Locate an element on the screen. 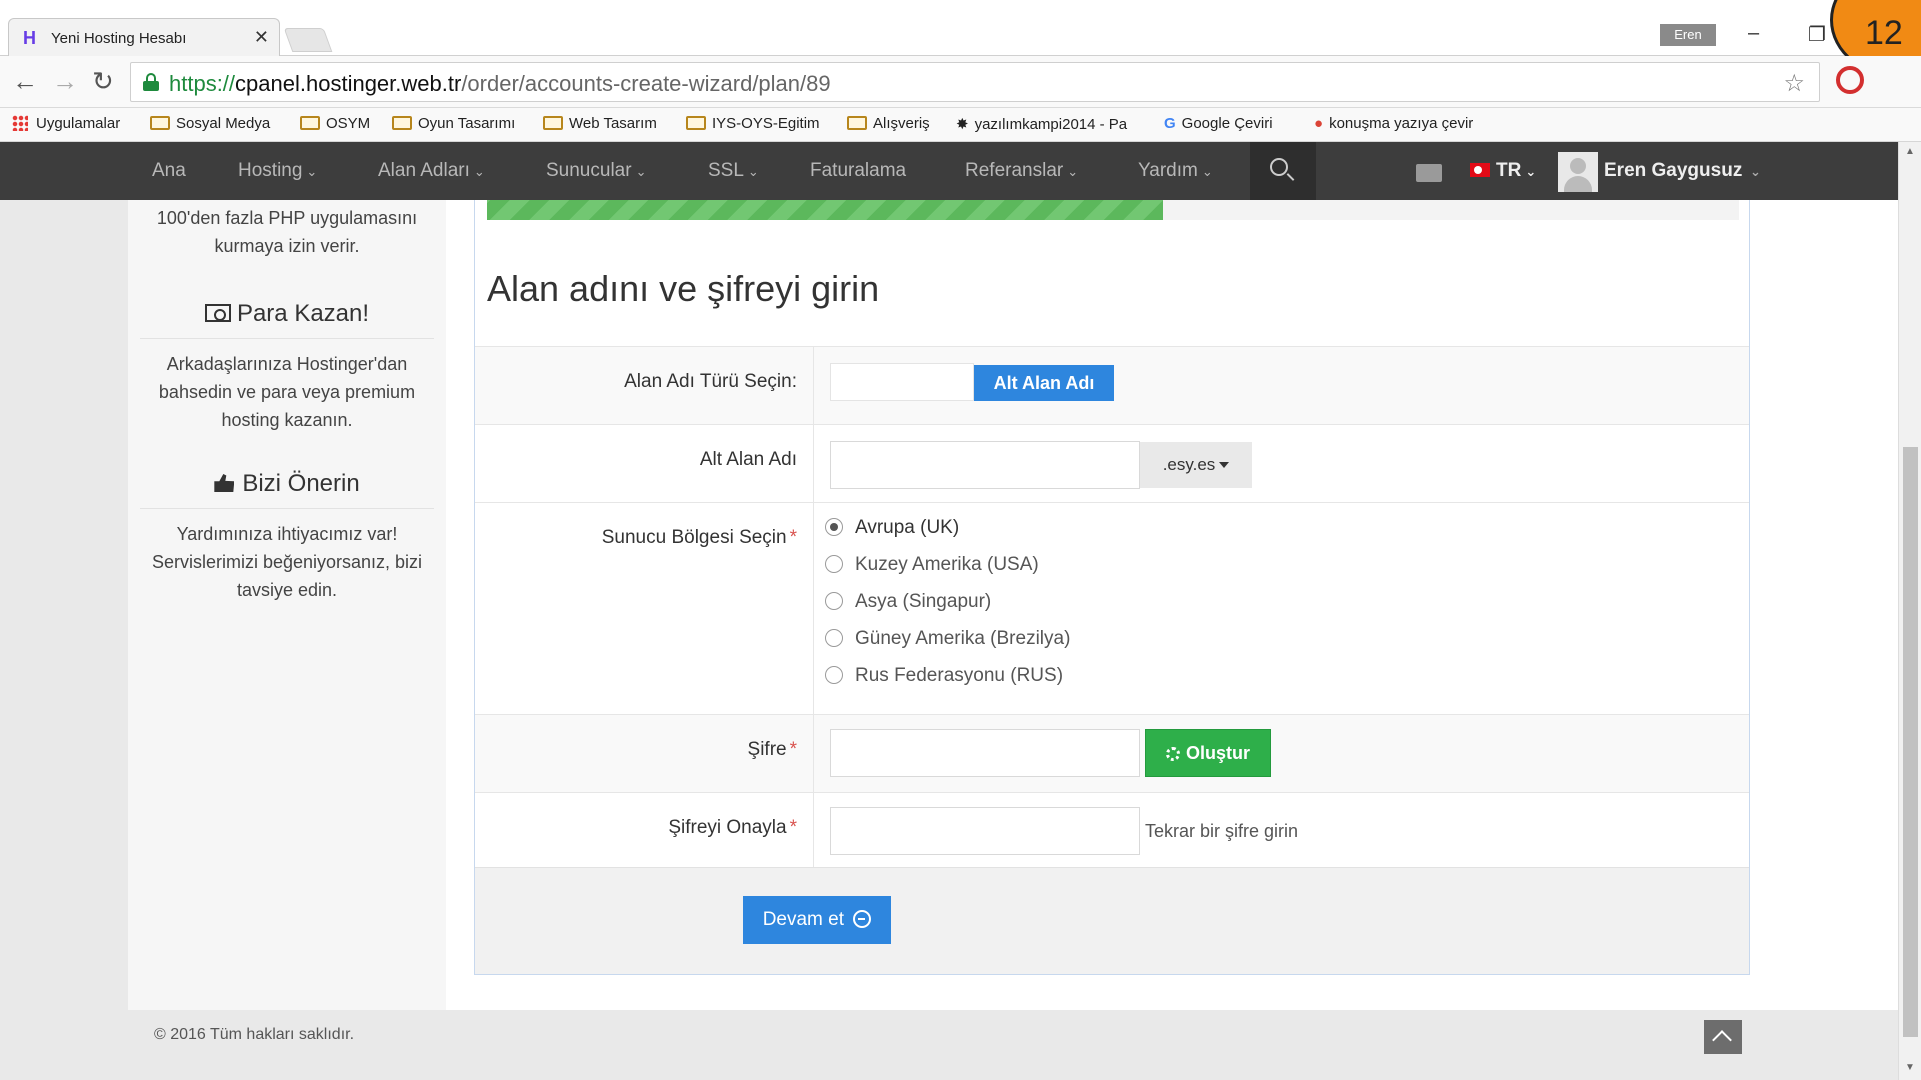  scrollbar-thumb is located at coordinates (1910, 742).